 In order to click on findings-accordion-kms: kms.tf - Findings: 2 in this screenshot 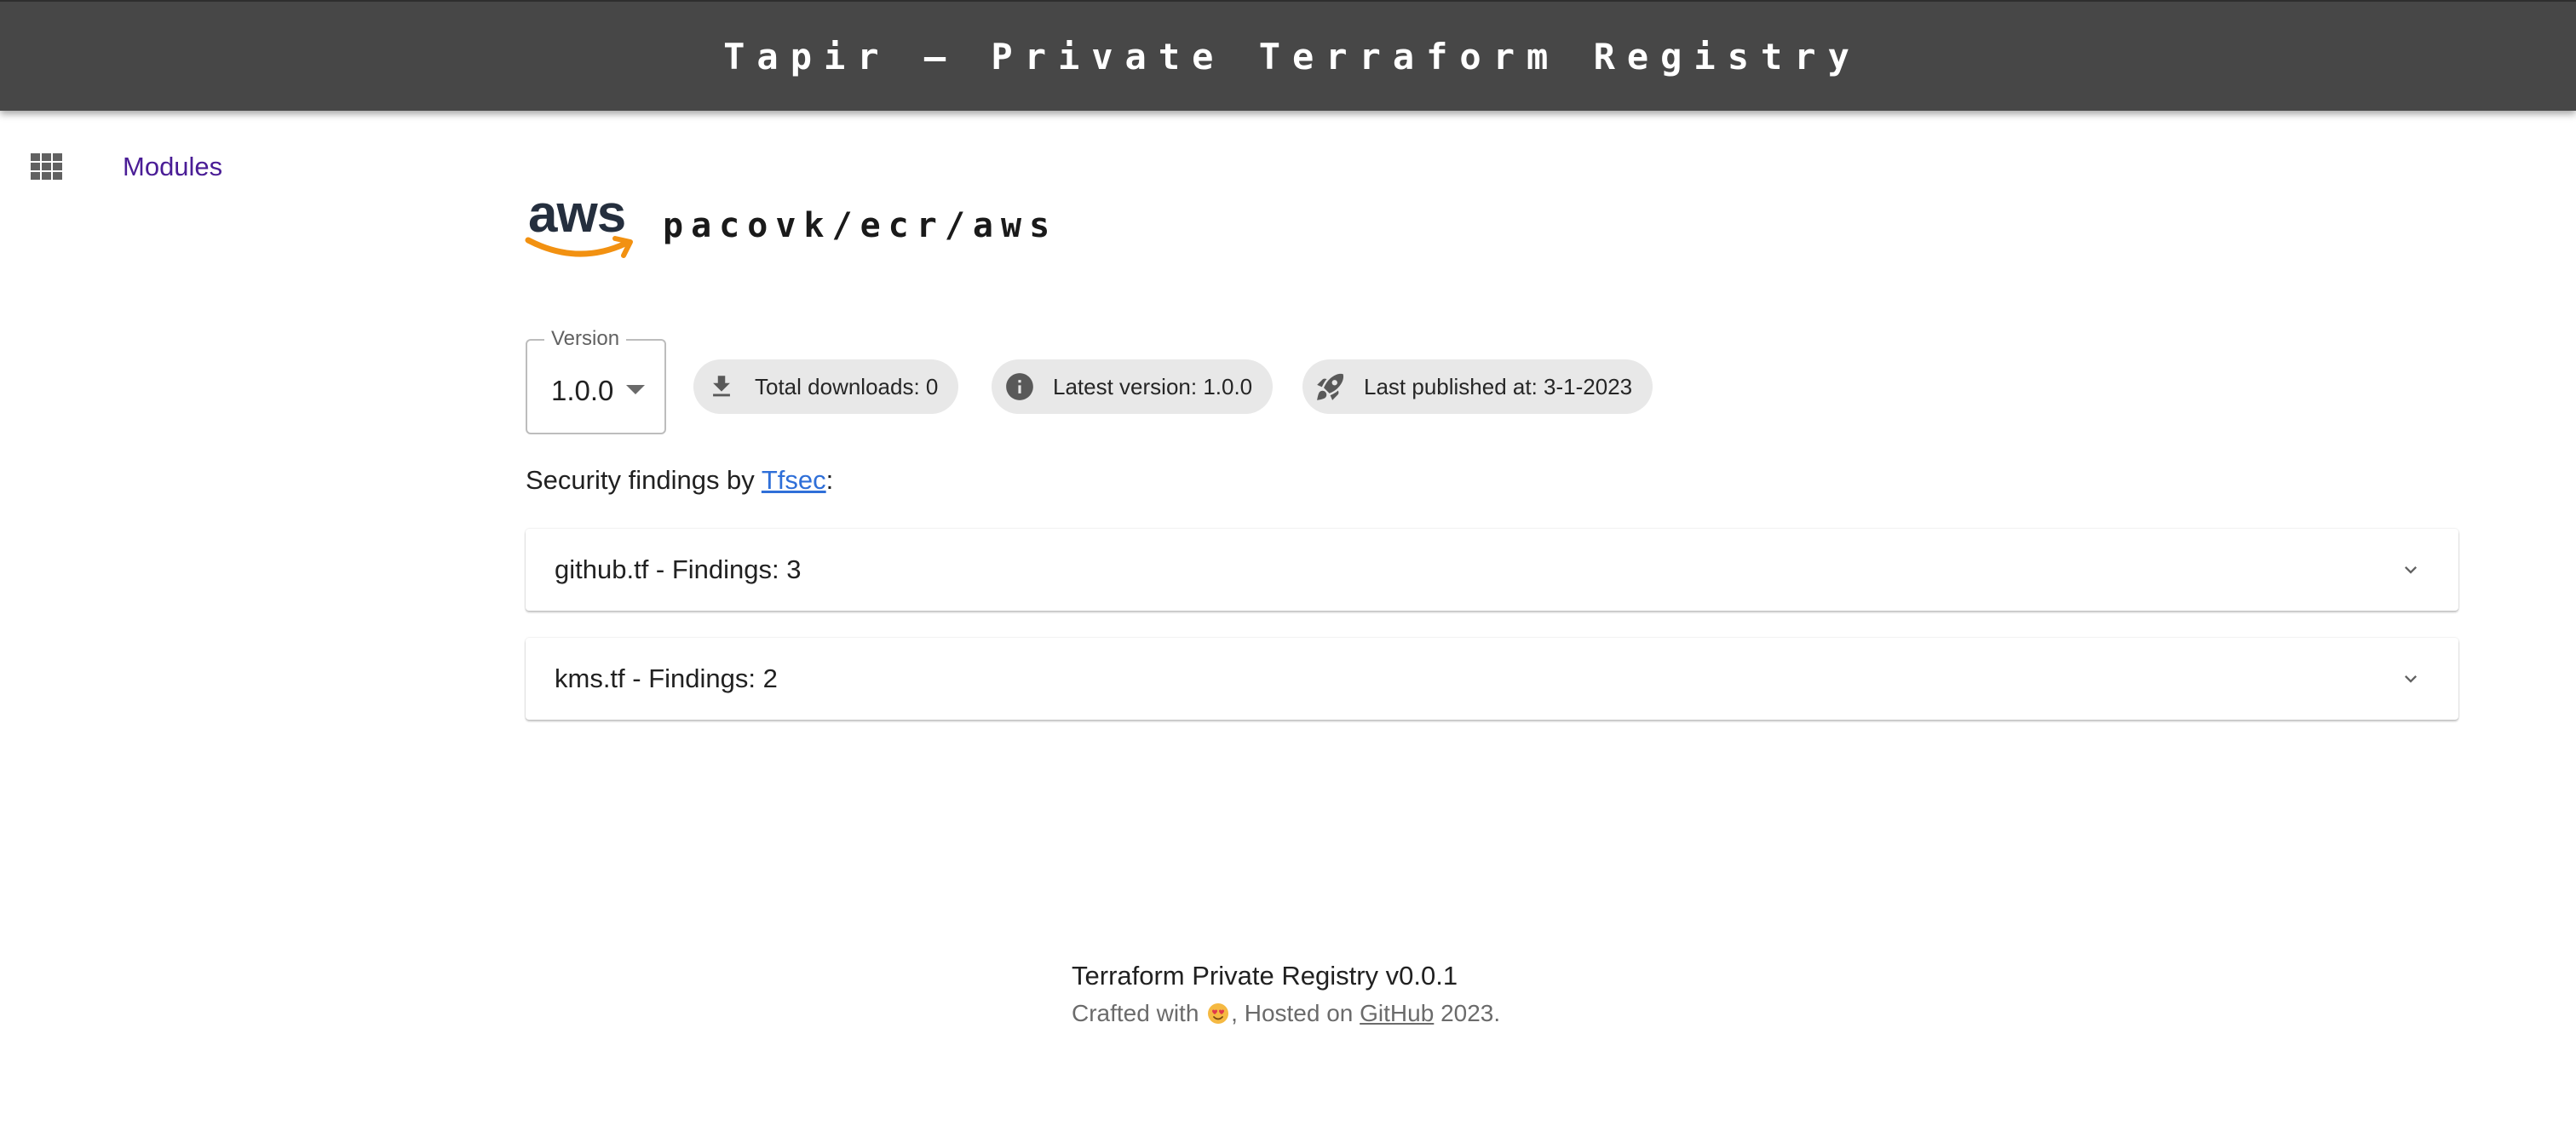, I will do `click(1492, 679)`.